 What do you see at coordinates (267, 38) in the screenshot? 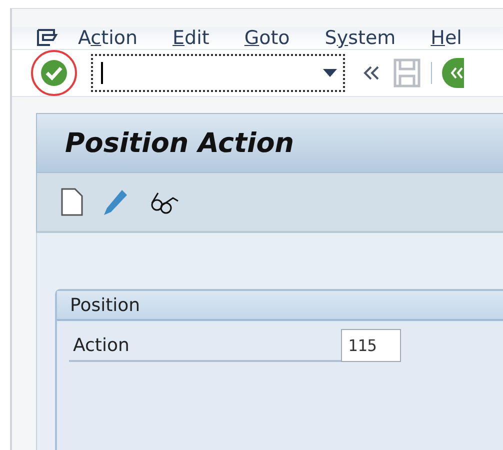
I see `menu-item: Goto` at bounding box center [267, 38].